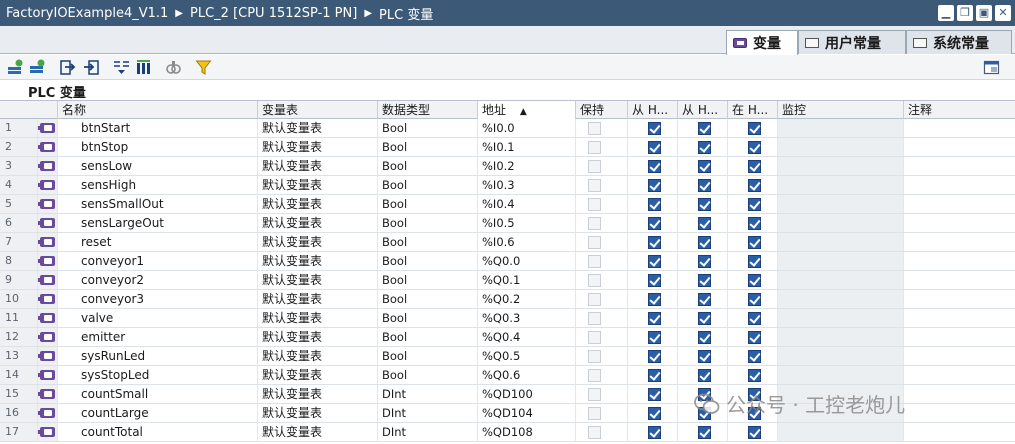 The image size is (1015, 444). Describe the element at coordinates (158, 318) in the screenshot. I see `variable-name: valve` at that location.